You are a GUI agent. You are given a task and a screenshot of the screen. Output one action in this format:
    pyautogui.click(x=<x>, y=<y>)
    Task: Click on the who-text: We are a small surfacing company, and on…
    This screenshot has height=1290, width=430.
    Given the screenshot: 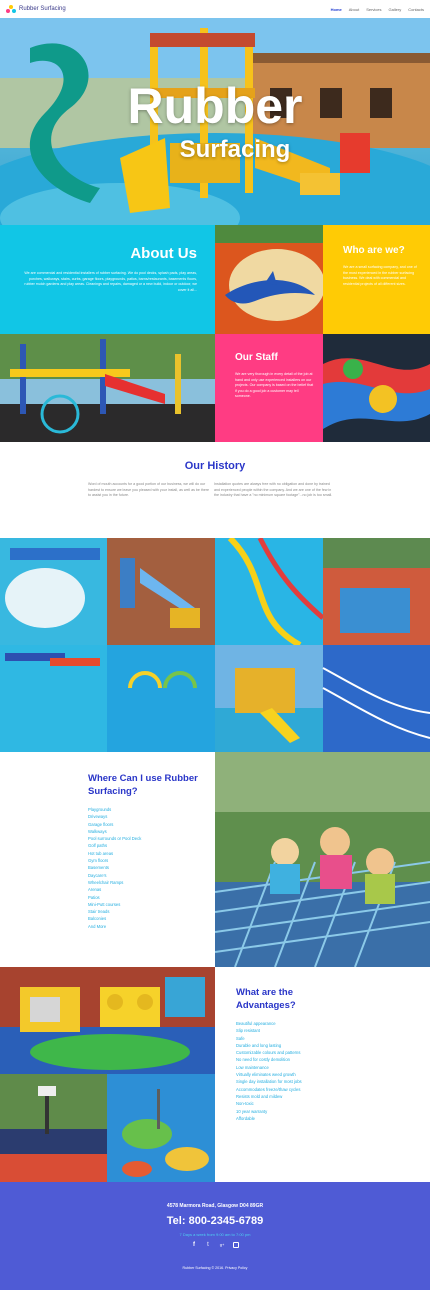 What is the action you would take?
    pyautogui.click(x=380, y=275)
    